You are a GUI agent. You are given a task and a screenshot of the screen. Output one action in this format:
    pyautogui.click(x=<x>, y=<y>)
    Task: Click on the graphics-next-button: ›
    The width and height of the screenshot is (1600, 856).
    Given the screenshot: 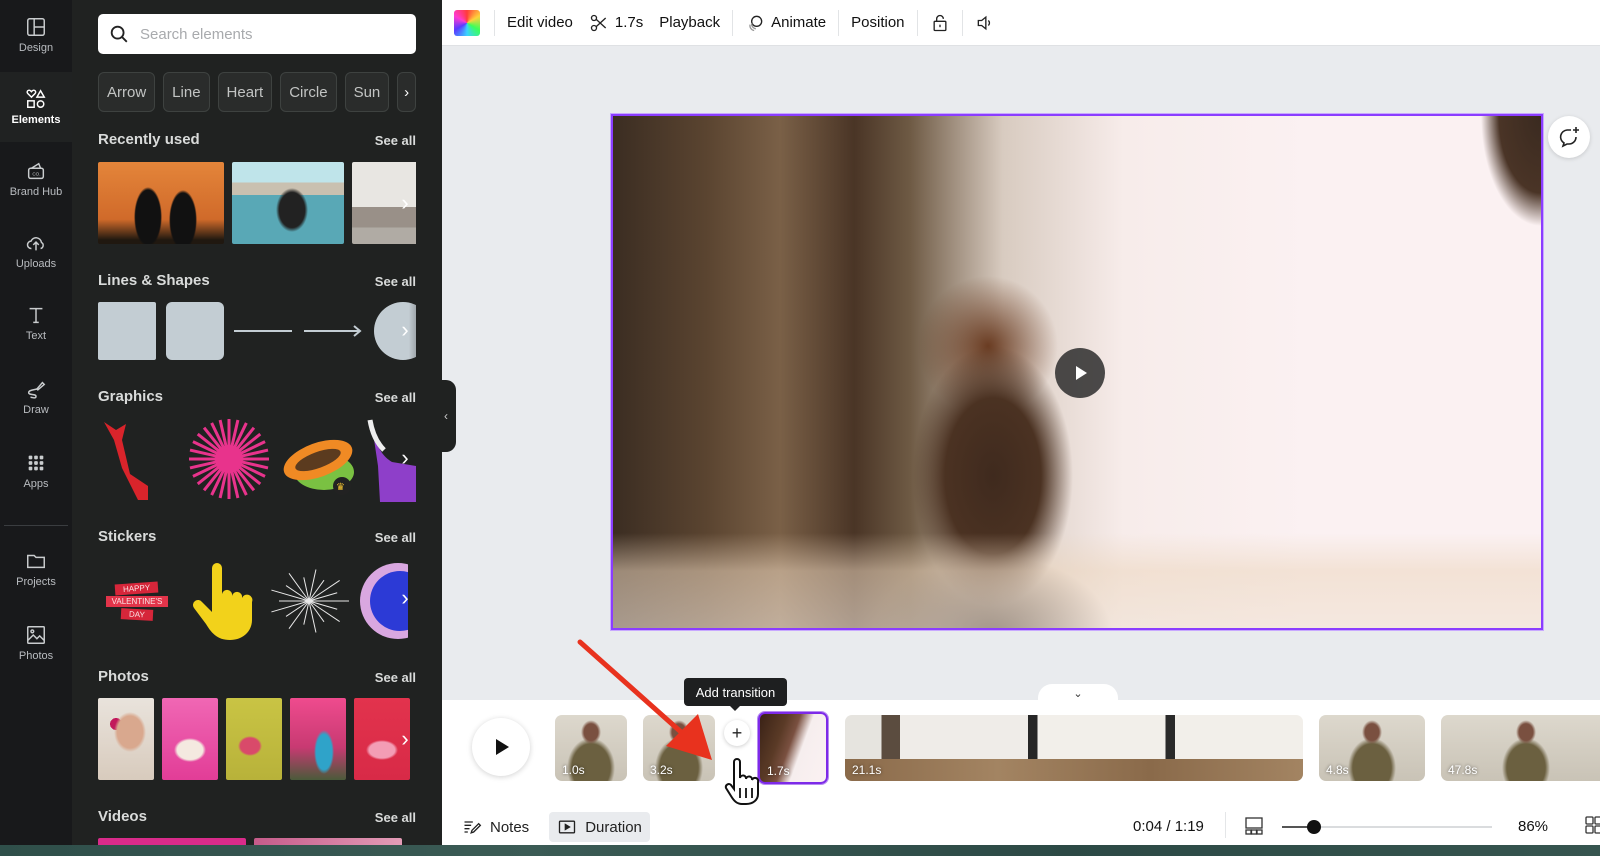 What is the action you would take?
    pyautogui.click(x=405, y=458)
    